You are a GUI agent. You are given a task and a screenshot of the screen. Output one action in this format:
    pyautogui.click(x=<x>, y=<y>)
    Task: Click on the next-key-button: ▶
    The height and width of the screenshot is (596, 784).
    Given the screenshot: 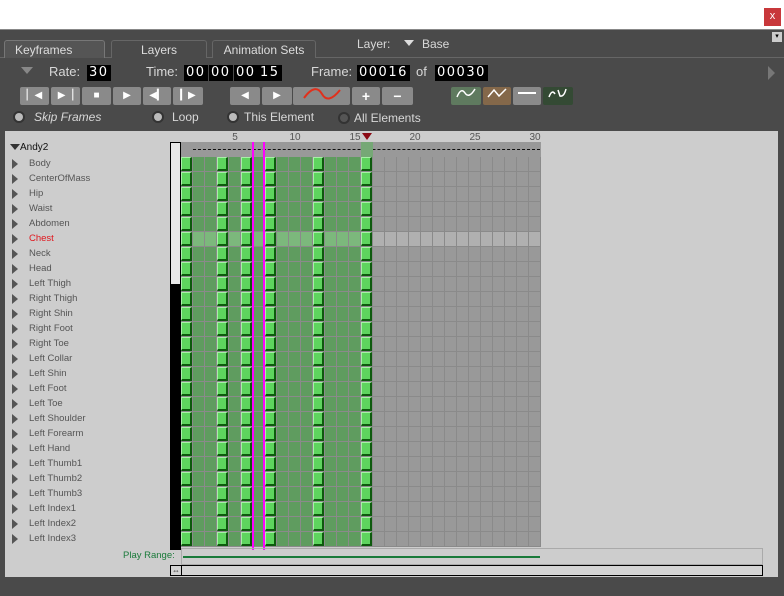 What is the action you would take?
    pyautogui.click(x=277, y=96)
    